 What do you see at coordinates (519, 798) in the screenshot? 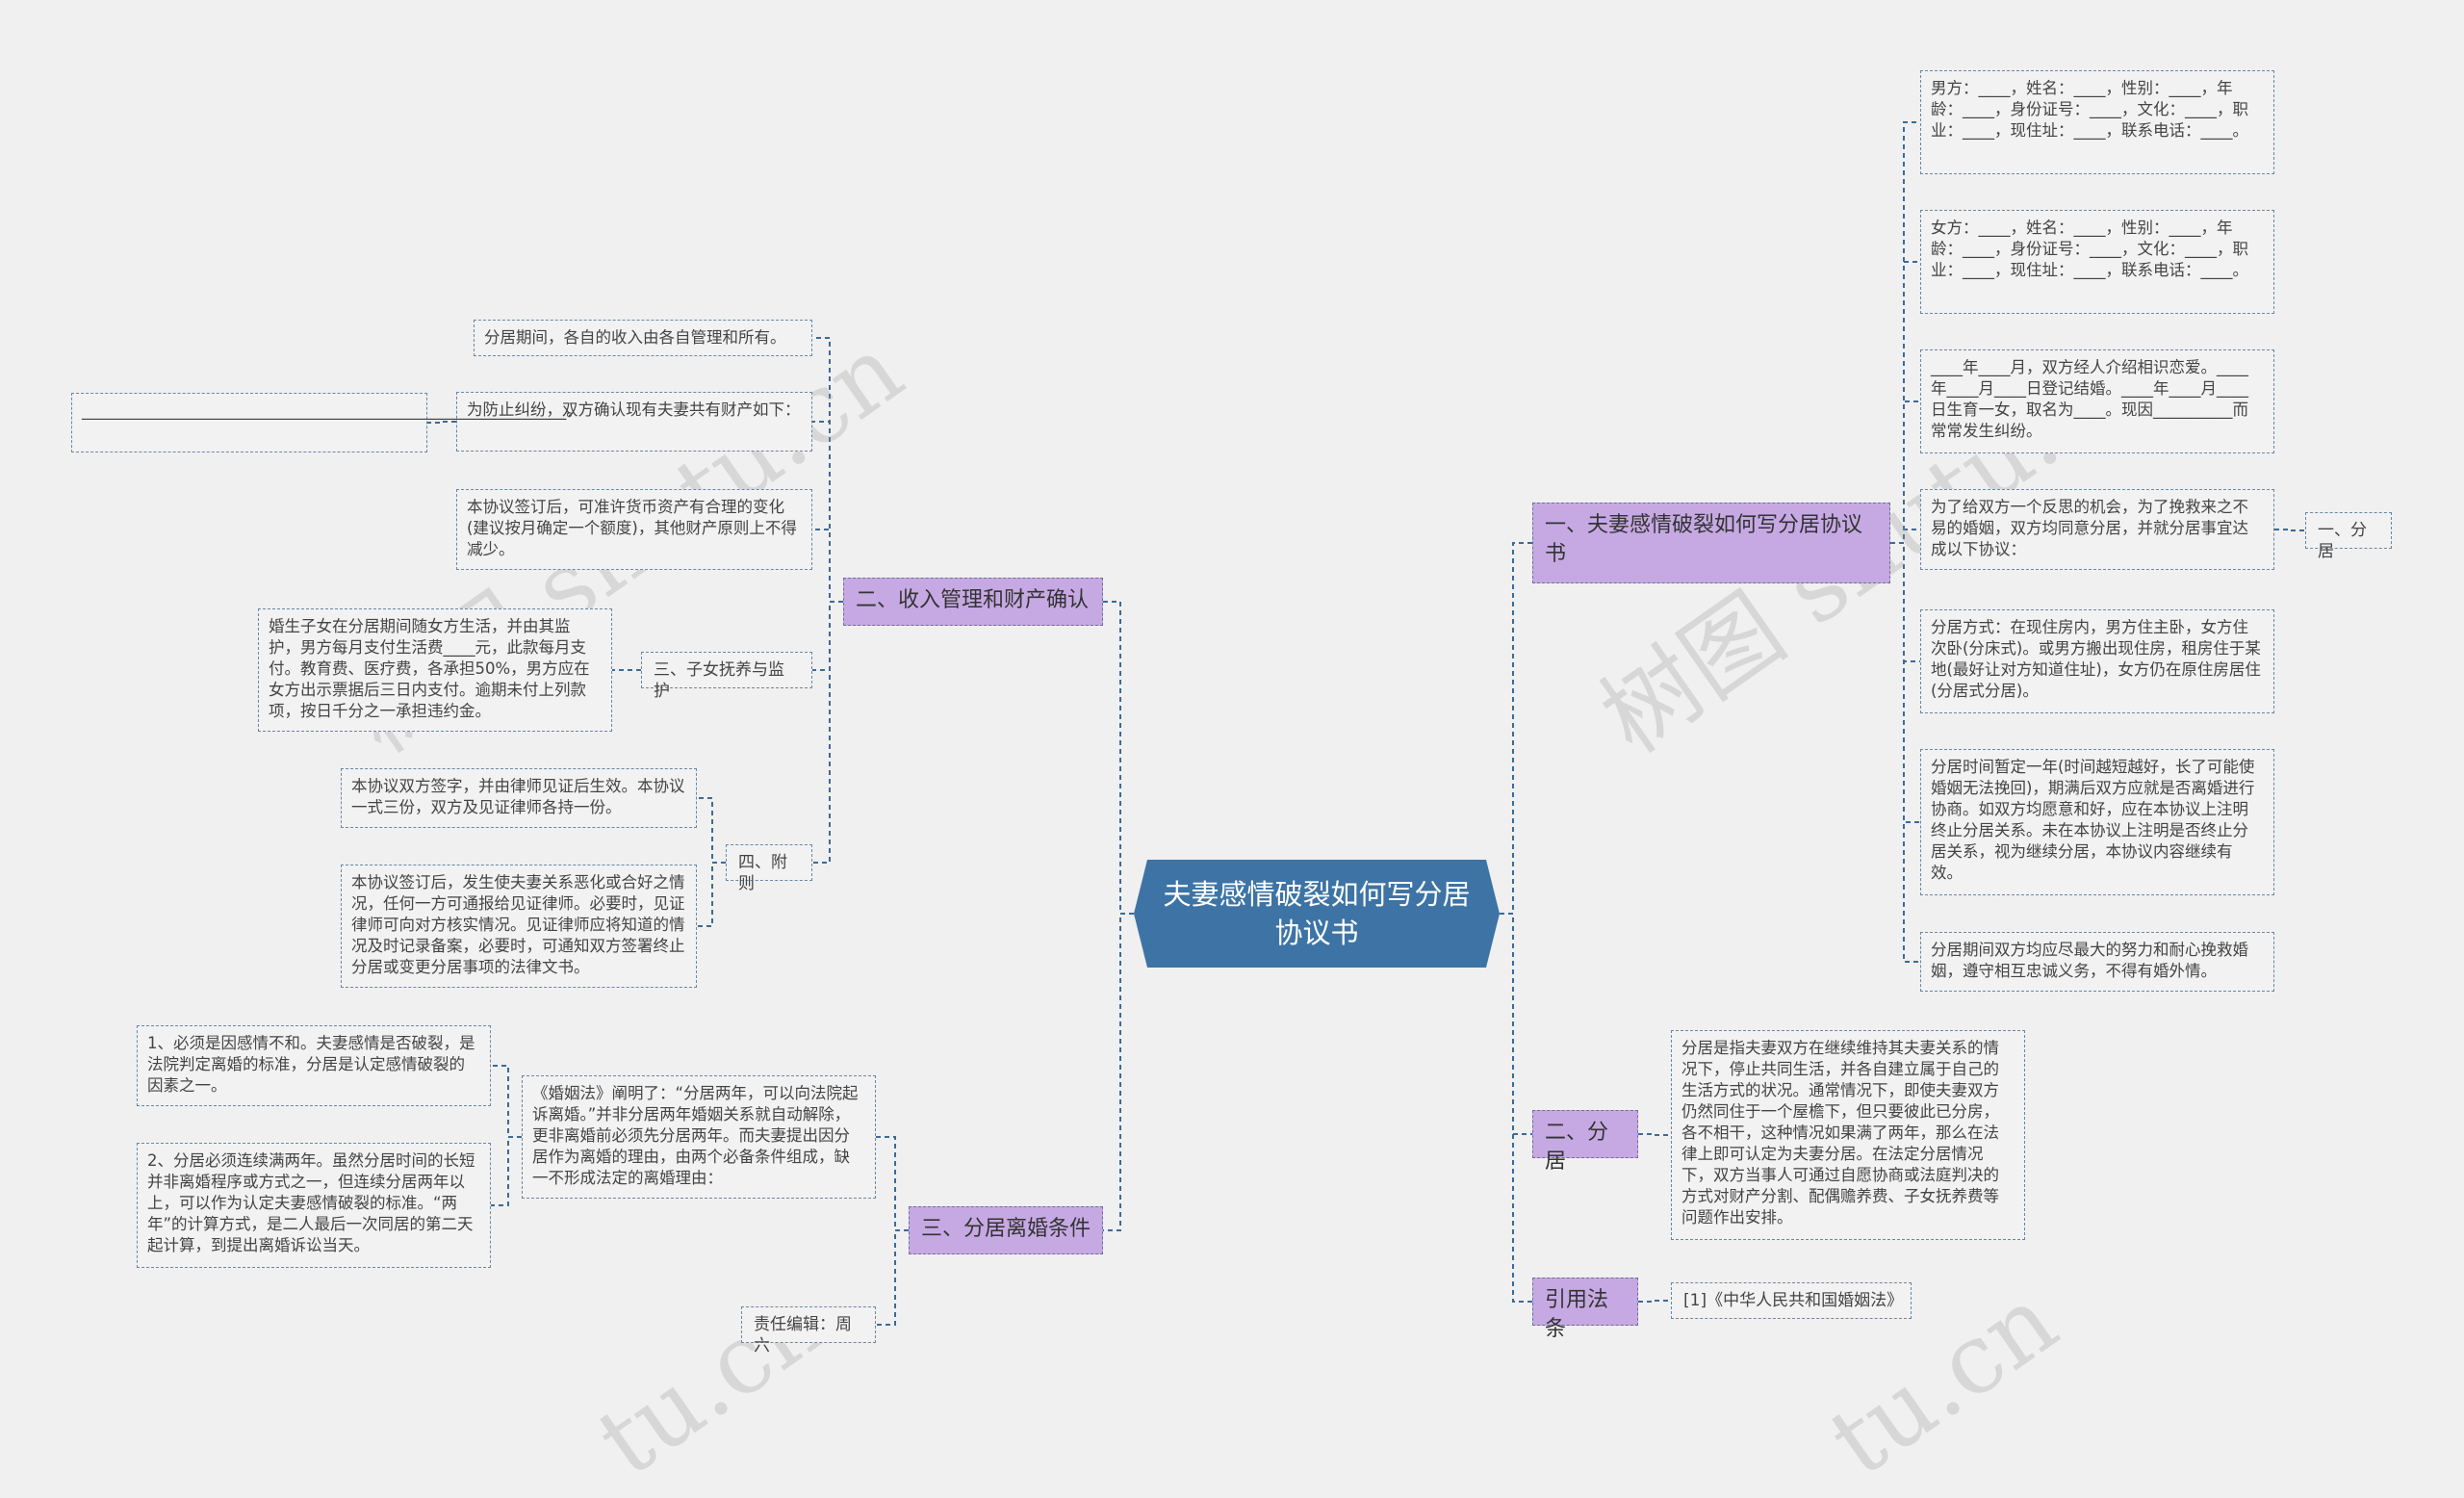
I see `leaf-agreement-effect: 本协议双方签字，并由律师见证后生效。本协议一式三份，双方及见证律师各持一份。` at bounding box center [519, 798].